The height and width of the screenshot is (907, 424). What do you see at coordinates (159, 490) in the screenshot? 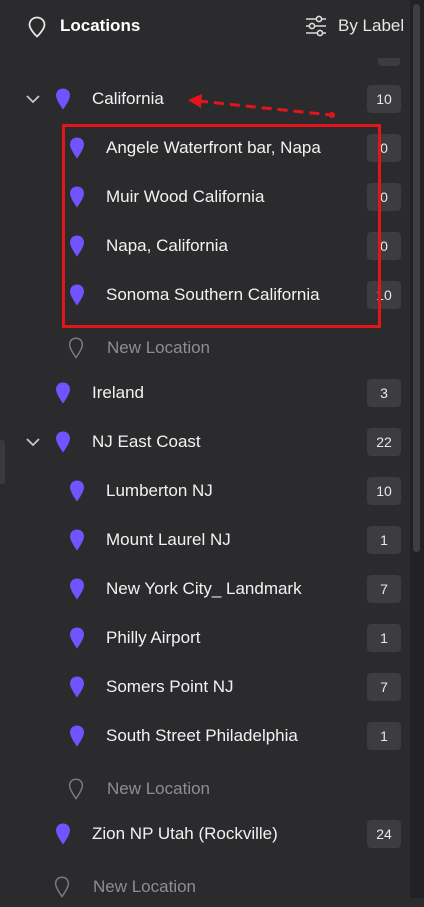
I see `location-label: Lumberton NJ` at bounding box center [159, 490].